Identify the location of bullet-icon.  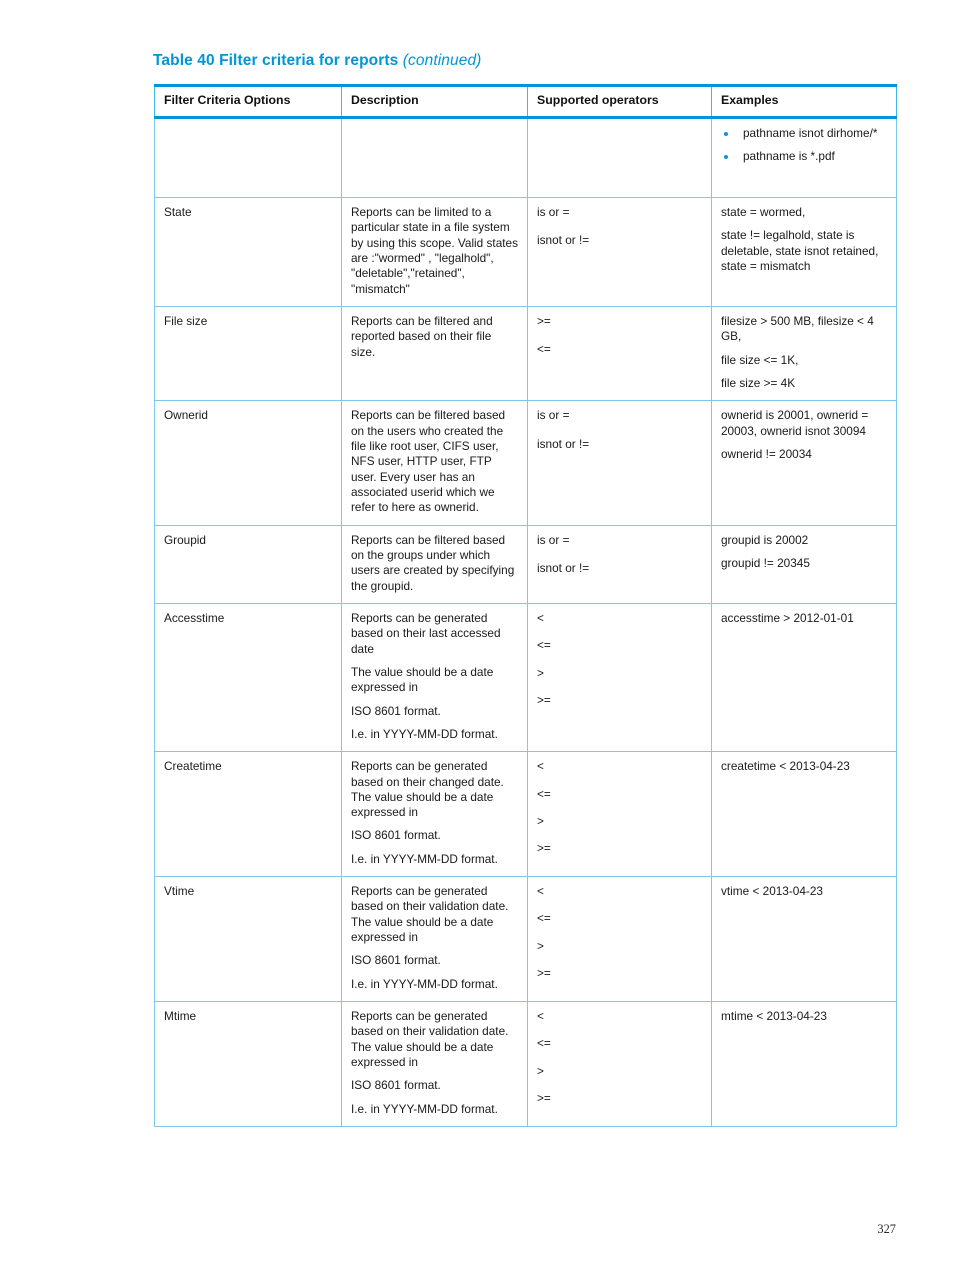
(726, 133).